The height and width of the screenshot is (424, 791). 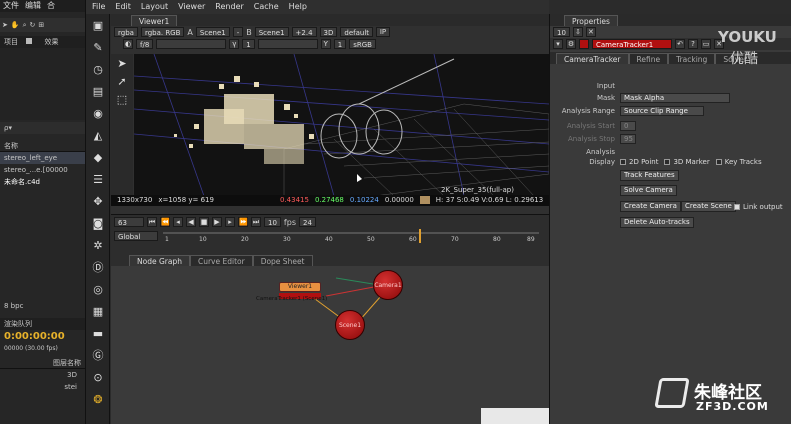 I want to click on prev-frame-icon: ◂, so click(x=178, y=222).